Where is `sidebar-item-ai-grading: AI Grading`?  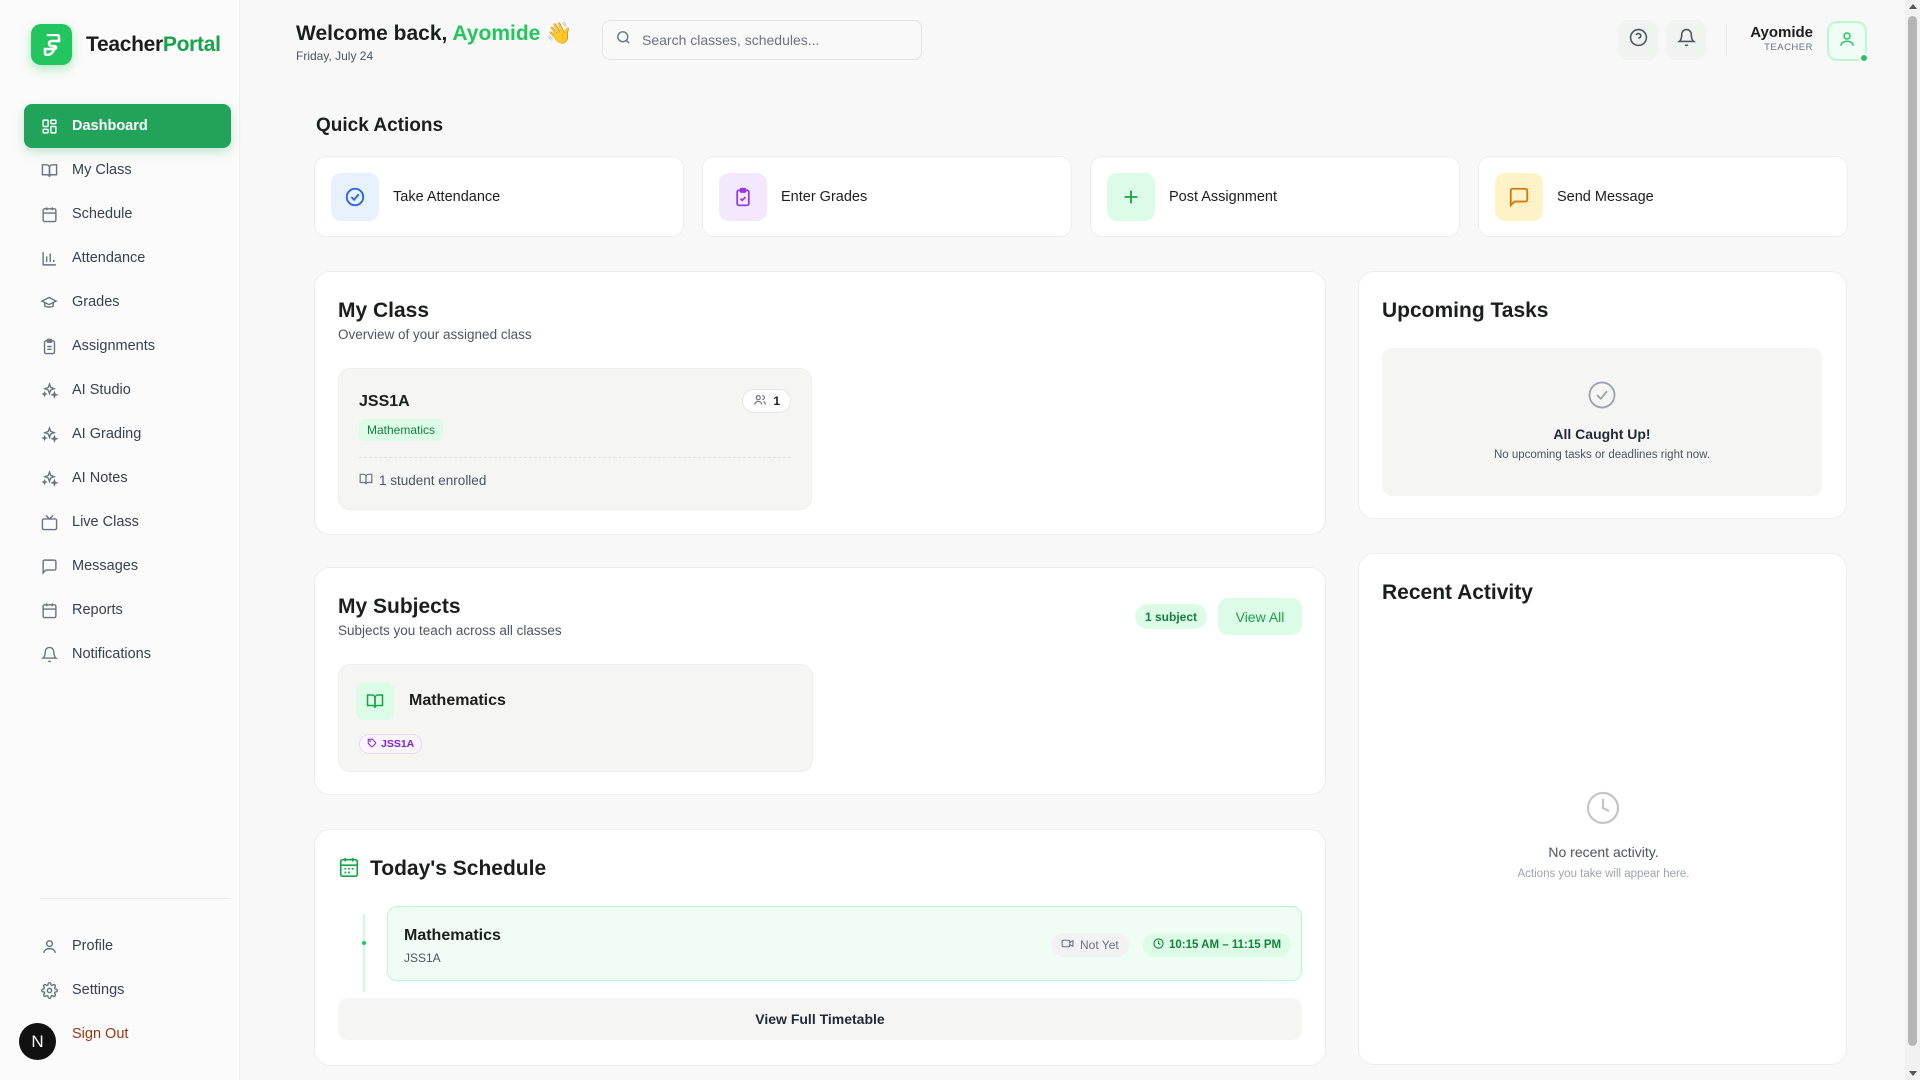 sidebar-item-ai-grading: AI Grading is located at coordinates (127, 434).